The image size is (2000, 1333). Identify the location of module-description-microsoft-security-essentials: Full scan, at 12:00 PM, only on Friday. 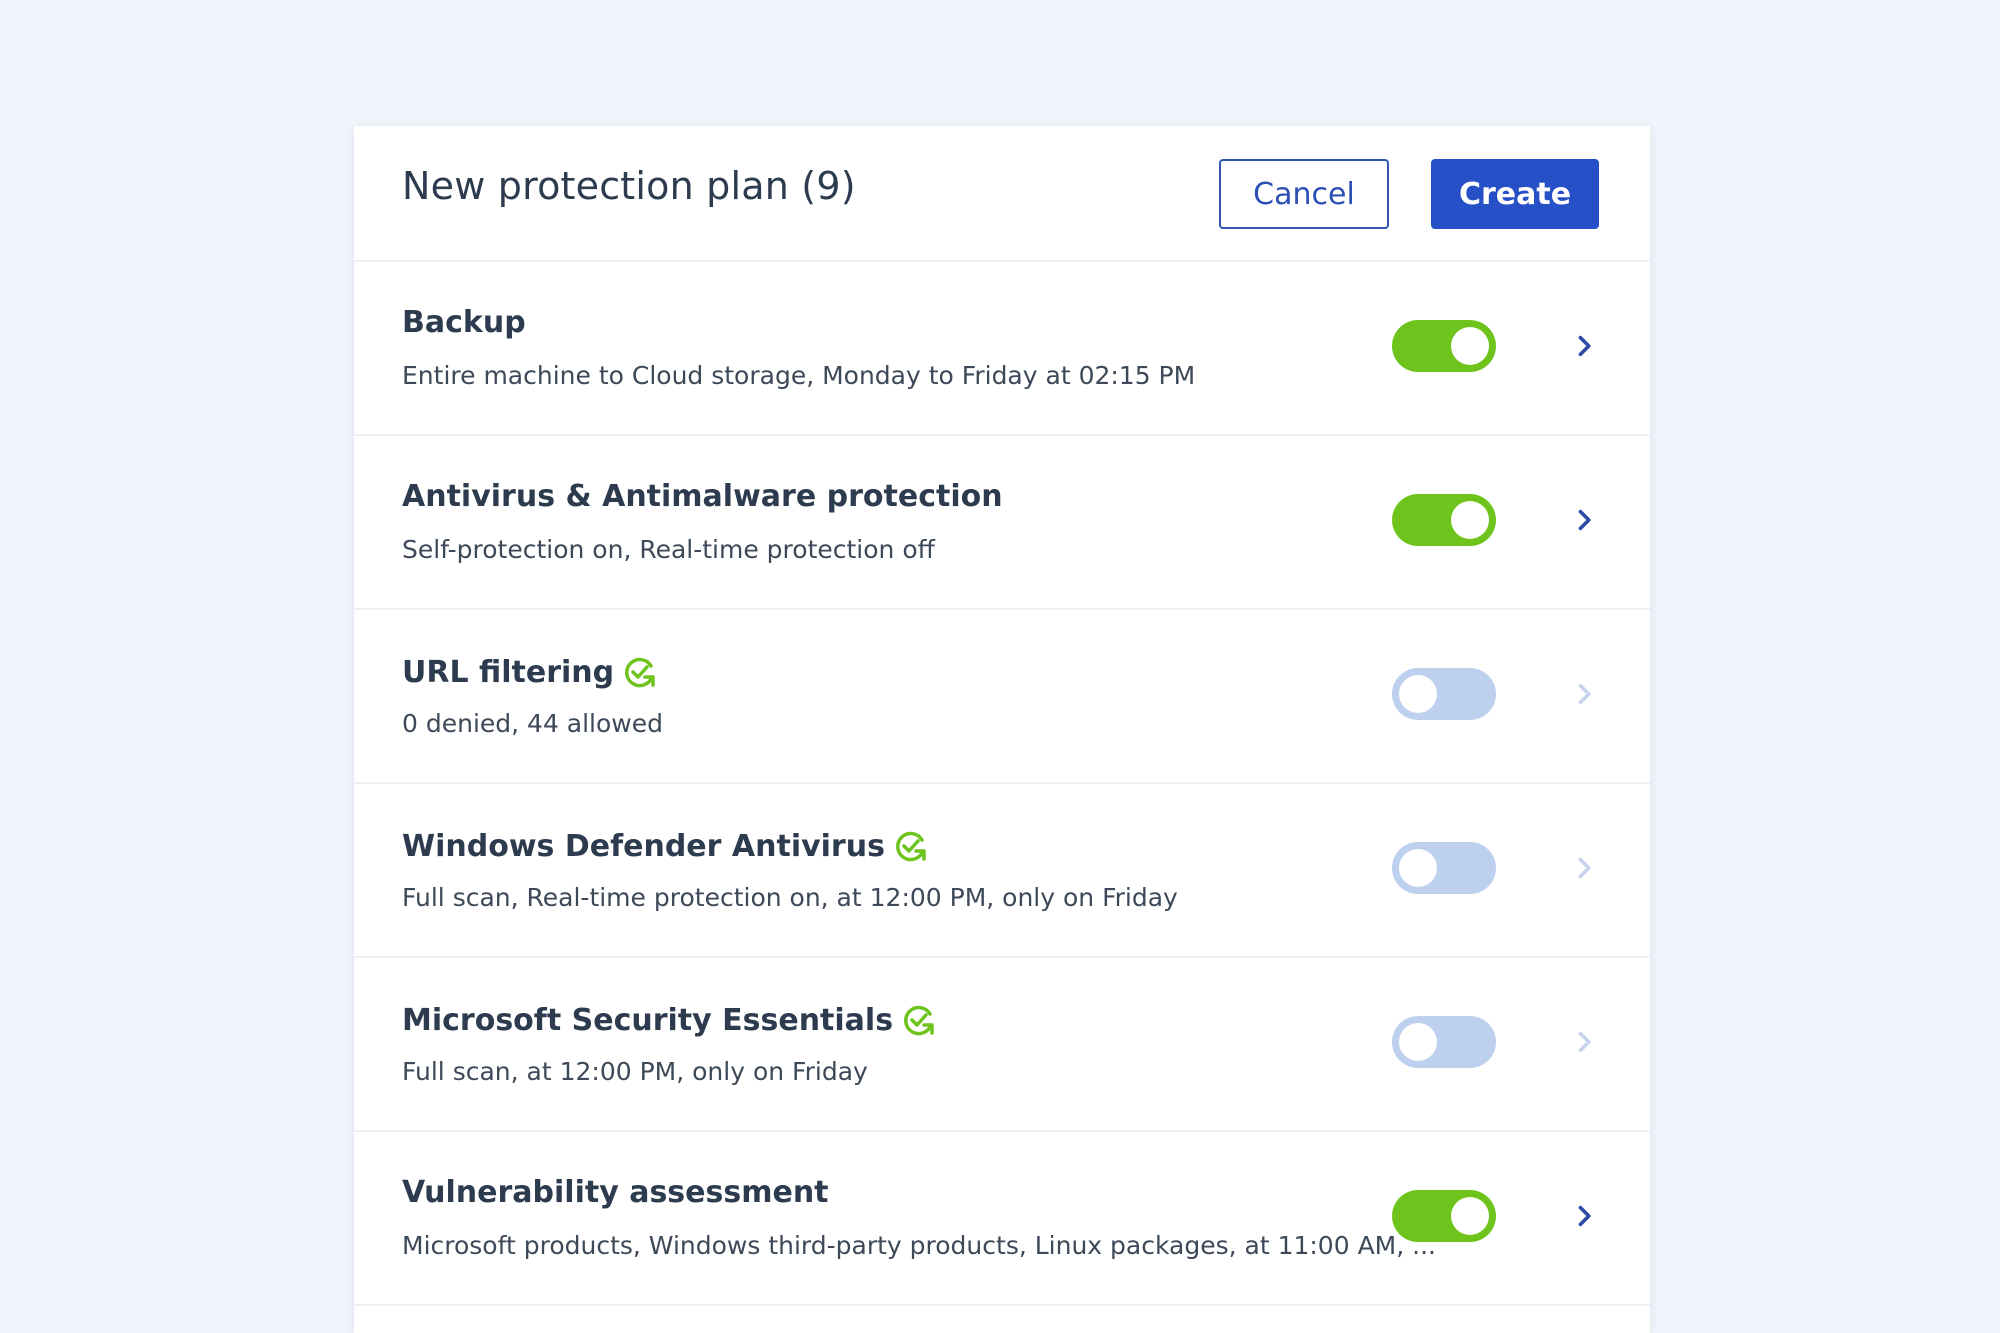
(635, 1071).